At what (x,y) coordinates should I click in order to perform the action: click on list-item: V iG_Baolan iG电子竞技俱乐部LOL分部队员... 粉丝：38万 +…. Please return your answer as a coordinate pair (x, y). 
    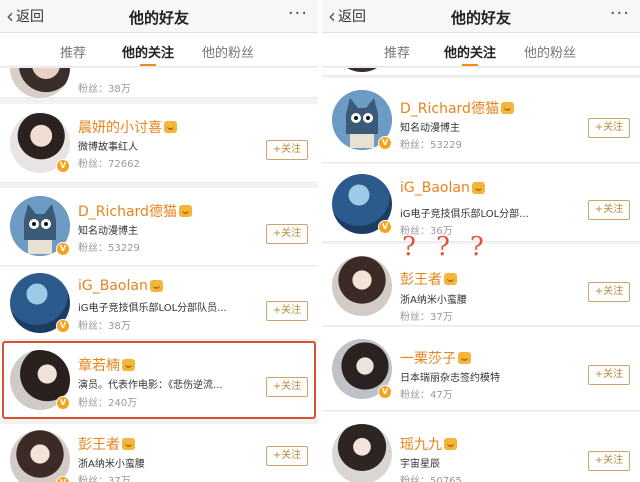
    Looking at the image, I should click on (159, 303).